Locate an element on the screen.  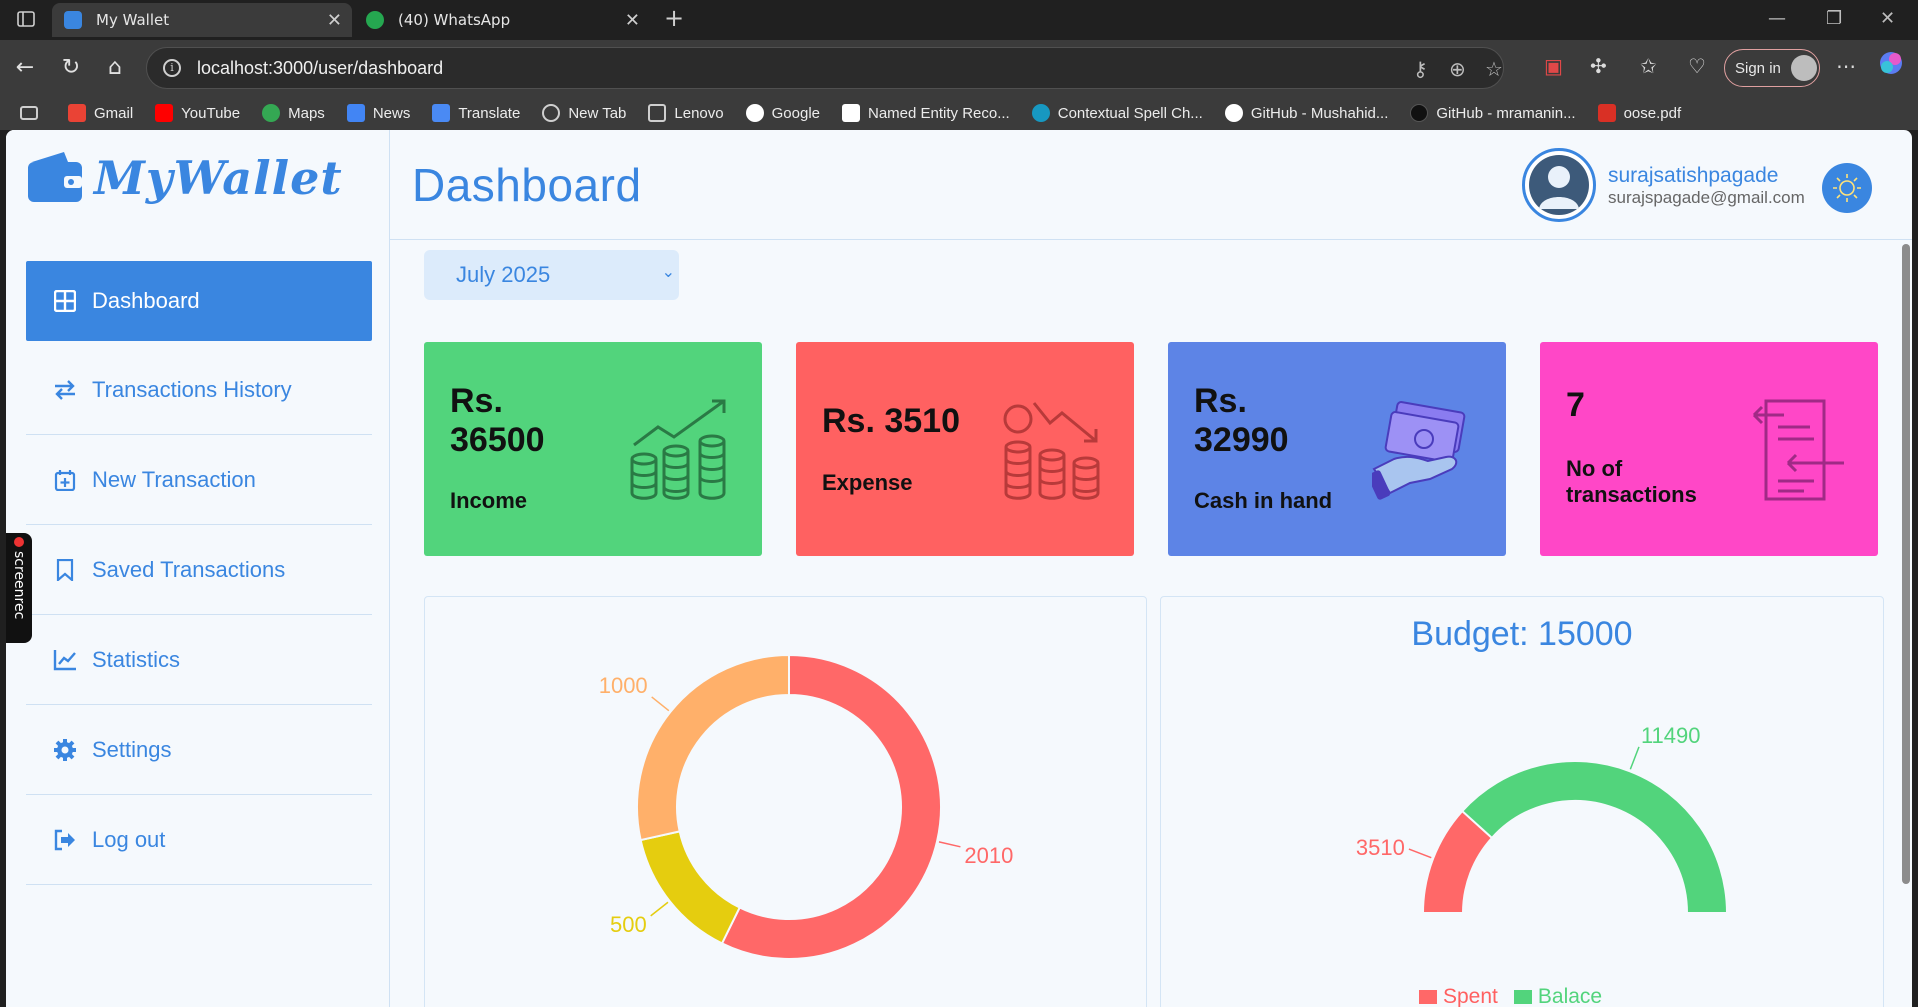
theme-toggle-button is located at coordinates (1847, 188).